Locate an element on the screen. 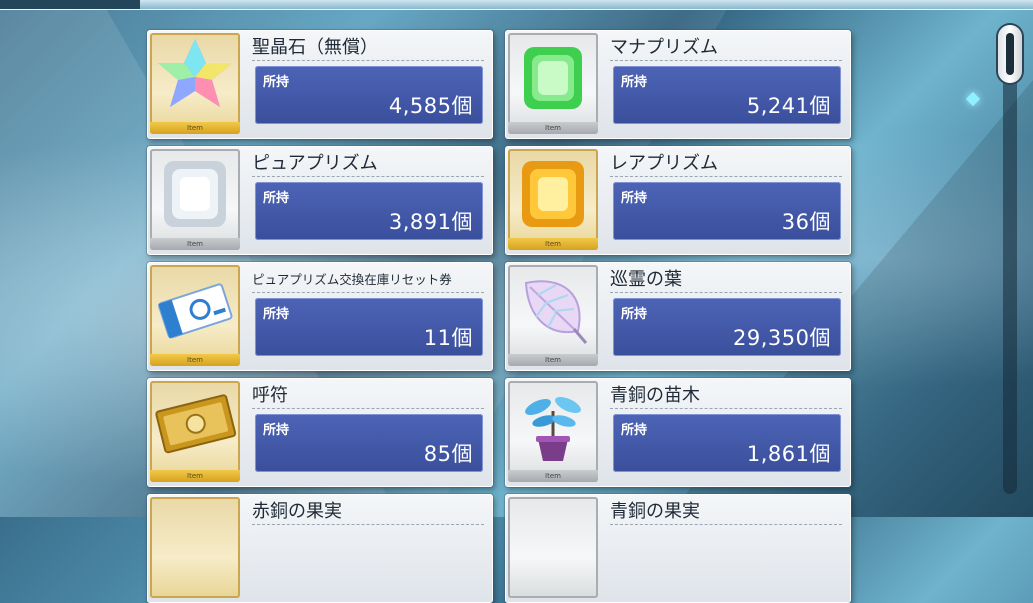  item-name: ピュアプリズム交換在庫リセット券 is located at coordinates (368, 280).